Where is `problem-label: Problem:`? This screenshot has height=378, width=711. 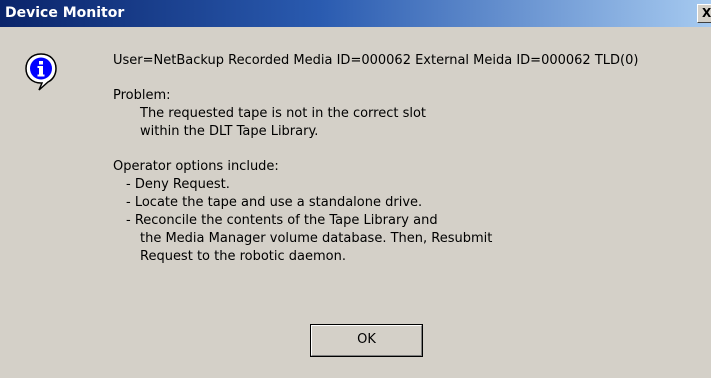
problem-label: Problem: is located at coordinates (142, 95).